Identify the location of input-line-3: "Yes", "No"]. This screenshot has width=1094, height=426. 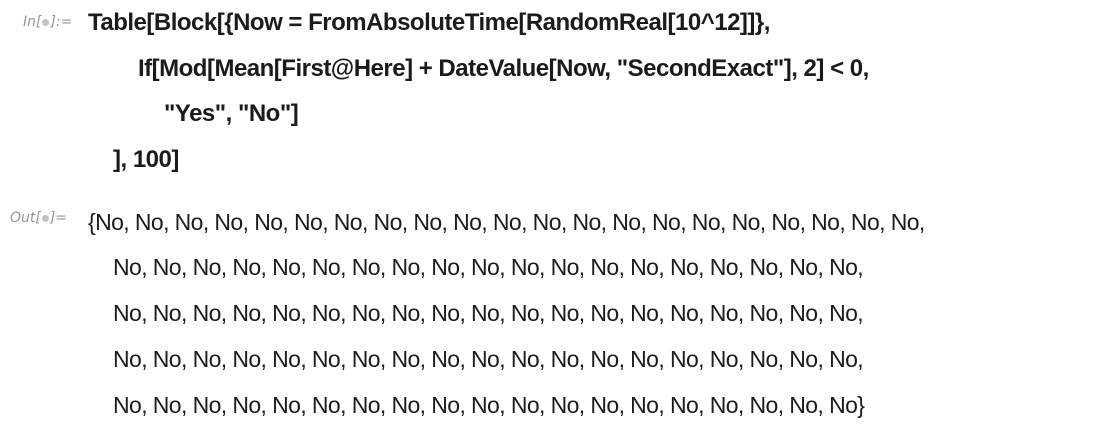
(231, 114).